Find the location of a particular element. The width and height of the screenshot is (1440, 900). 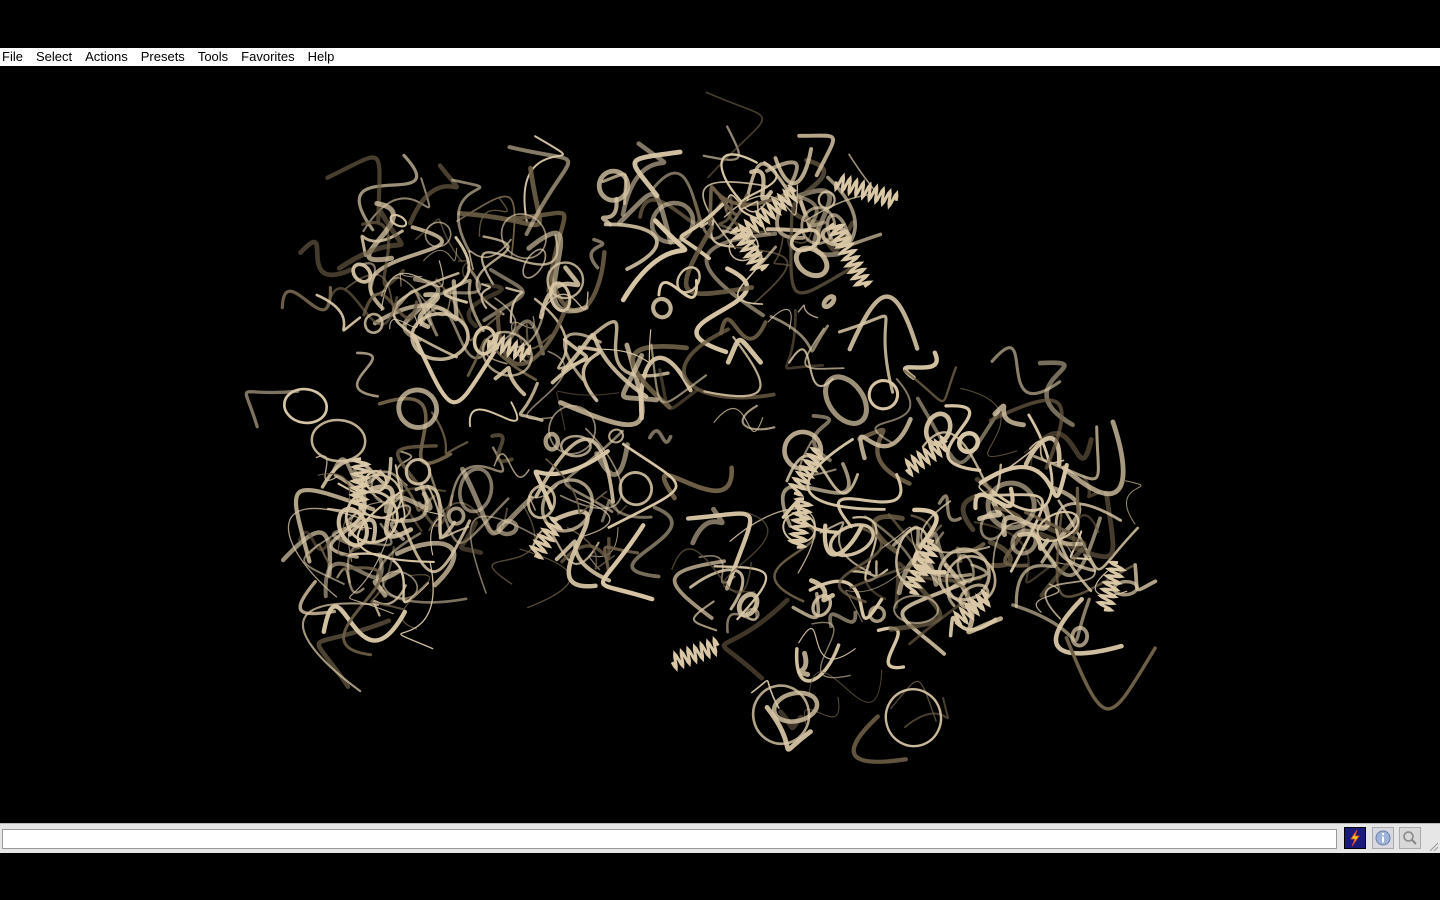

lightning-button is located at coordinates (1355, 838).